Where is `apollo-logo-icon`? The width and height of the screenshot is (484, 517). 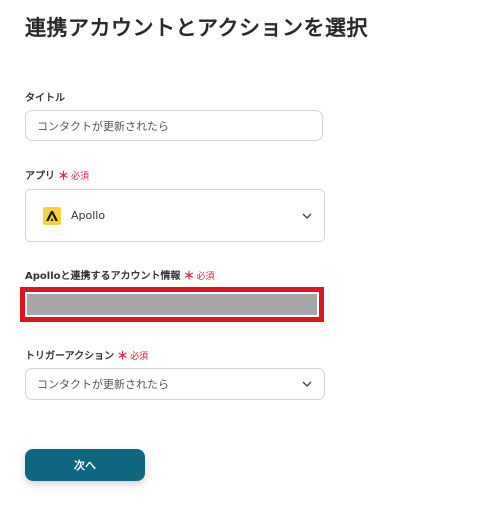 apollo-logo-icon is located at coordinates (52, 215).